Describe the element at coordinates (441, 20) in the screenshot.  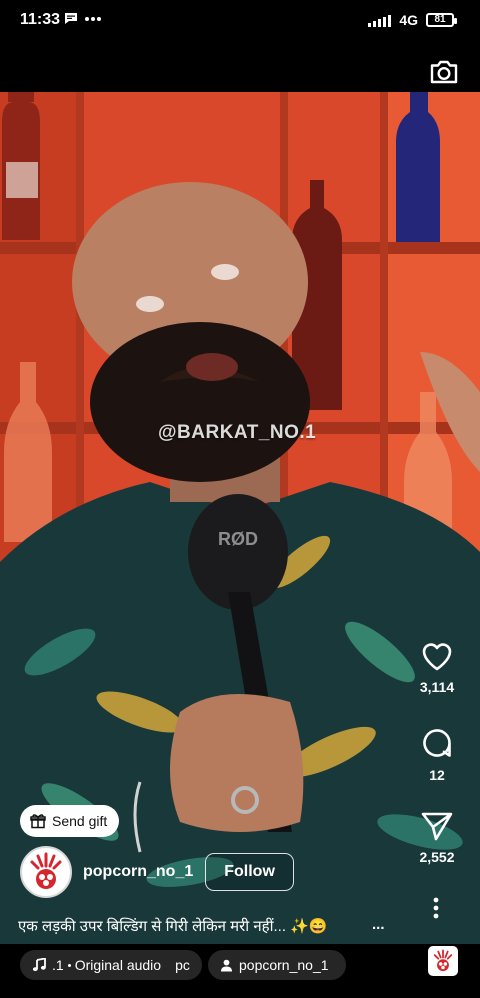
I see `battery-icon: 81` at that location.